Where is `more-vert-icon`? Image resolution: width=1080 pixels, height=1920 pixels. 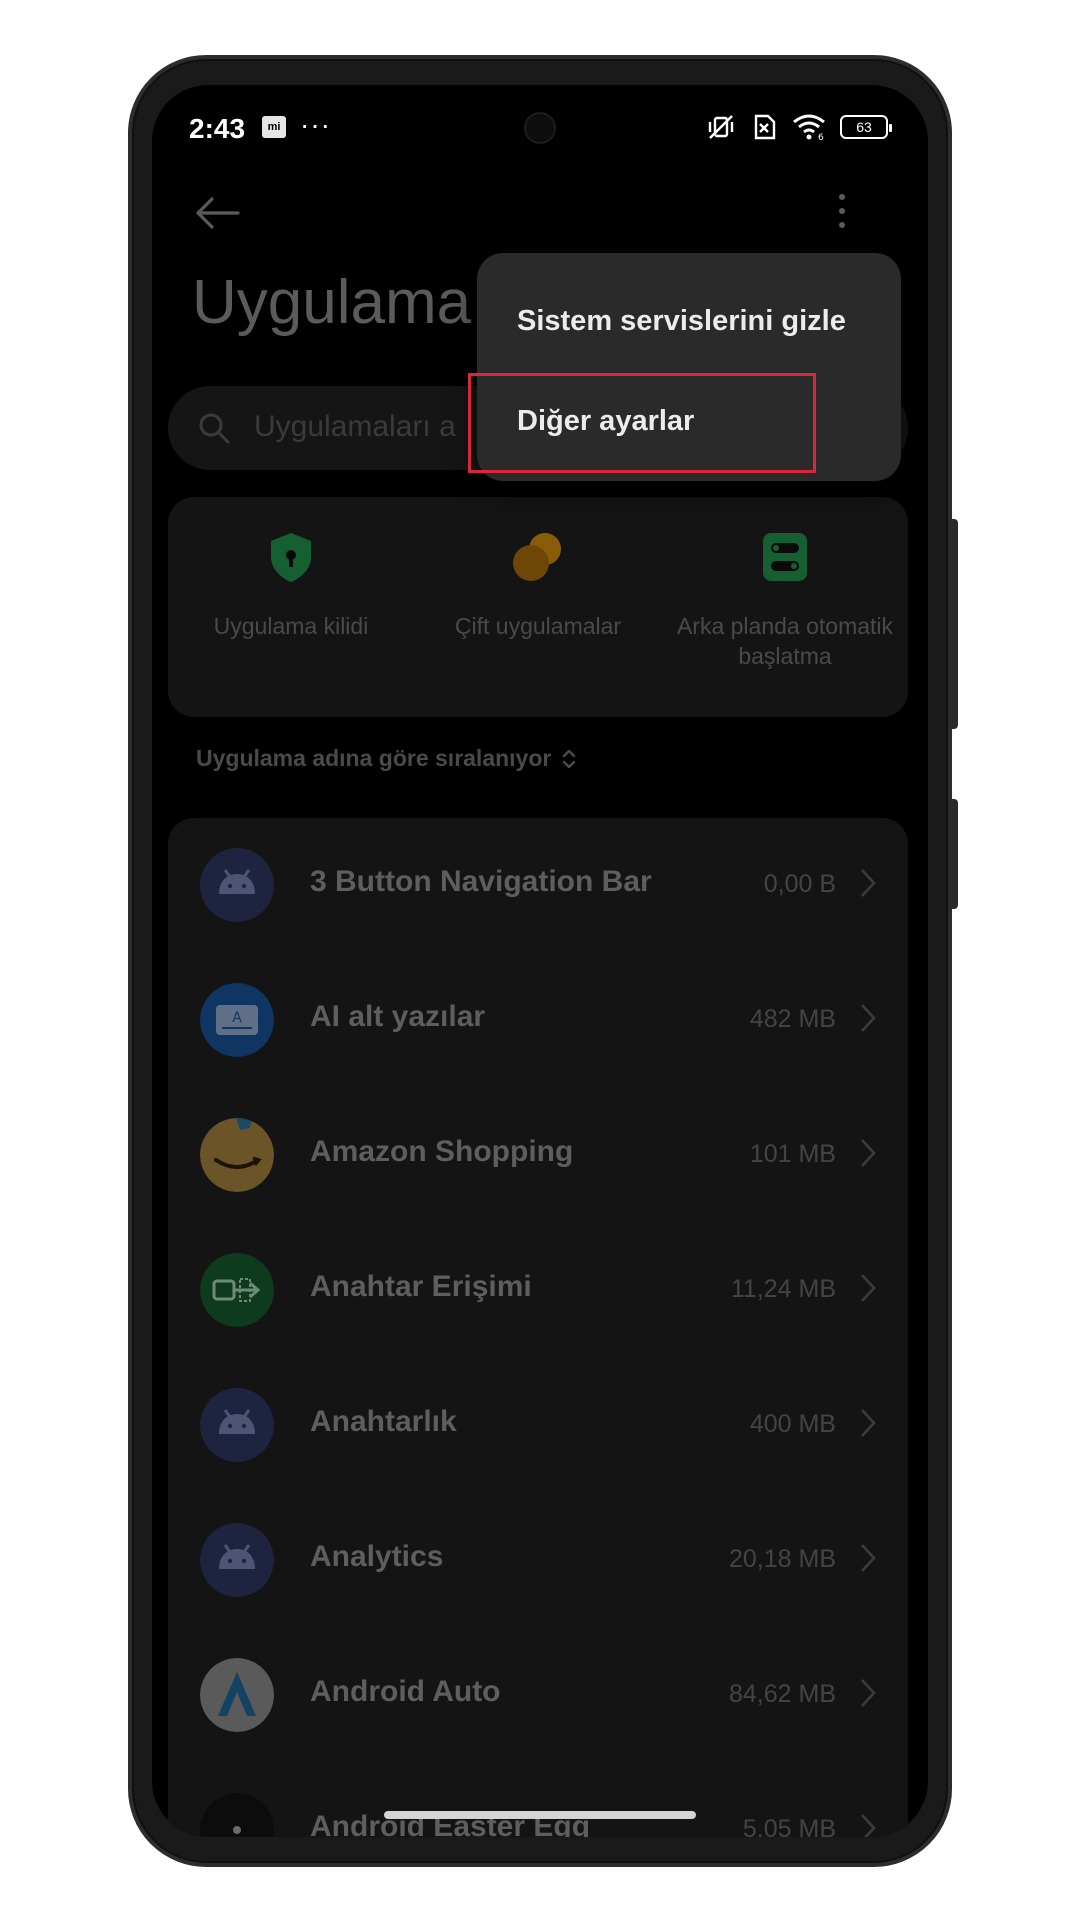
more-vert-icon is located at coordinates (842, 211).